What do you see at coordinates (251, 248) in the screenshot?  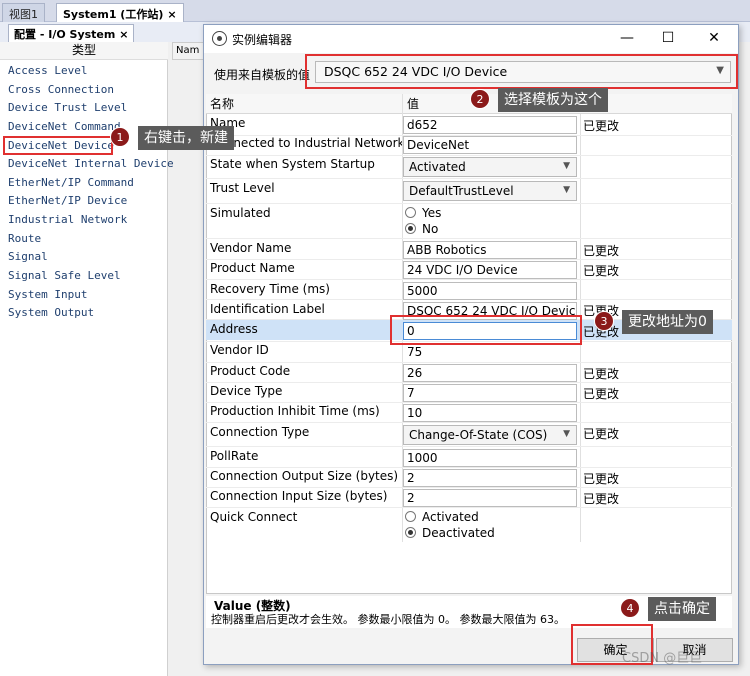 I see `row-vendor-name-label: Vendor Name` at bounding box center [251, 248].